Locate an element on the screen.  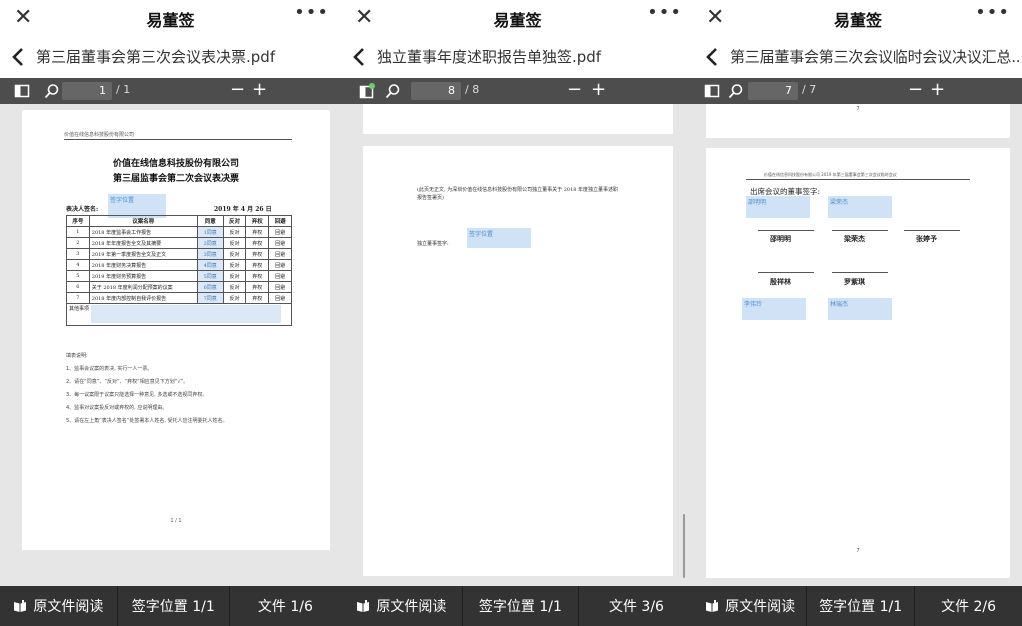
agree-field: 3同意 is located at coordinates (210, 254).